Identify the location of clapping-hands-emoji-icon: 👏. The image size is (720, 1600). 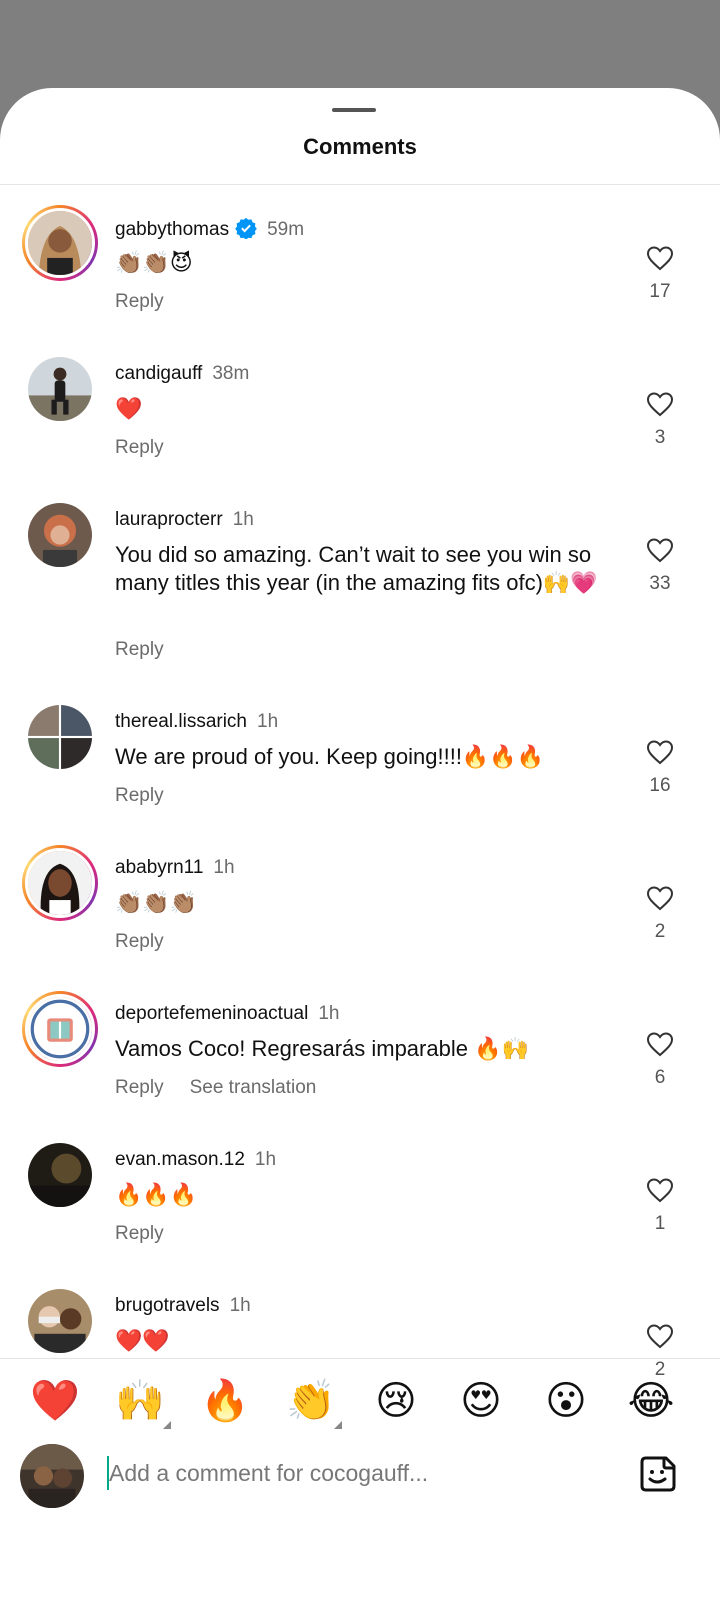
(314, 1403).